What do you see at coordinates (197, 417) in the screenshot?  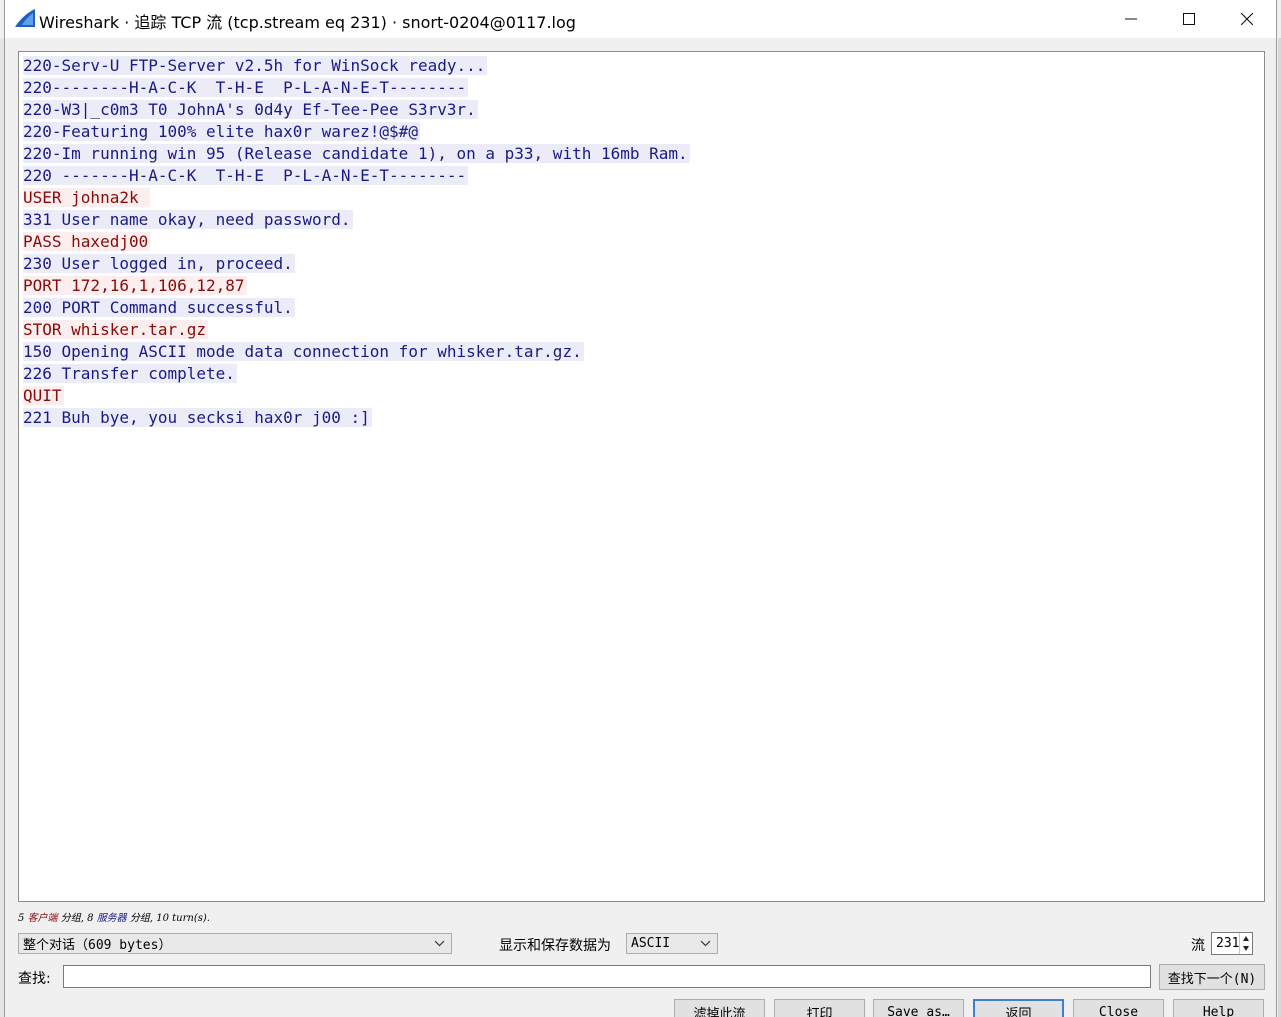 I see `stream-line-text: 221 Buh bye, you secksi hax0r j00 :]` at bounding box center [197, 417].